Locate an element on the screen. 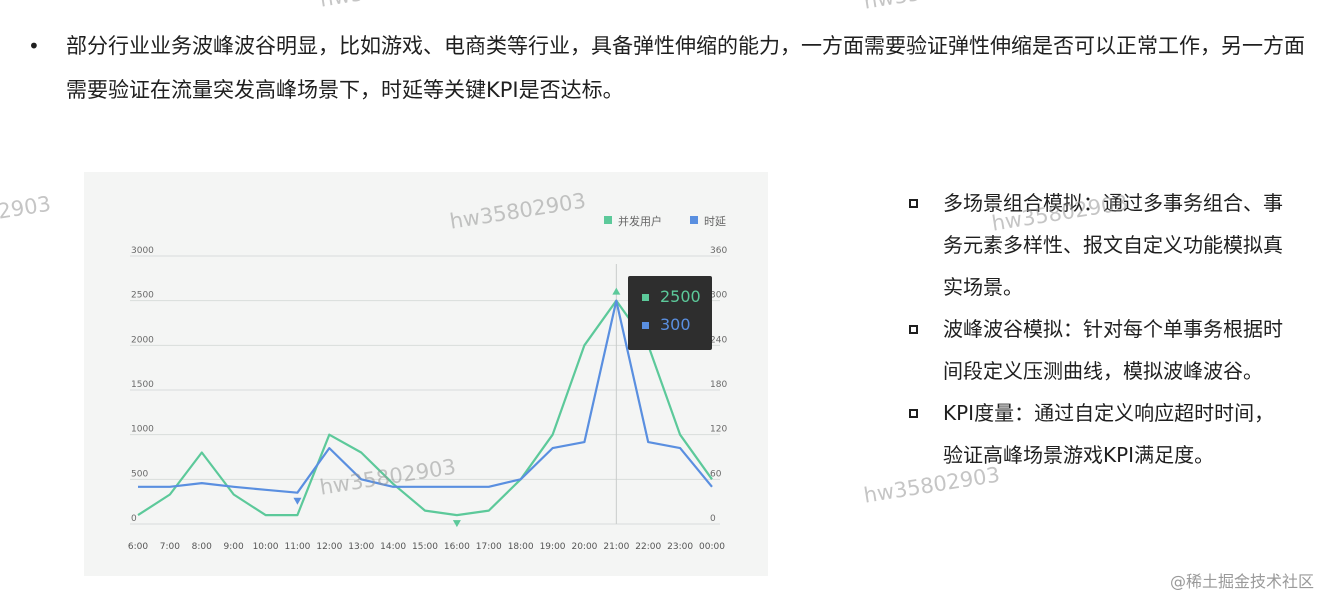 The height and width of the screenshot is (610, 1332). feature-item-scenario: 多场景组合模拟：通过多事务组合、事务元素多样性、报文自定义功能模拟真实场景。 is located at coordinates (1110, 245).